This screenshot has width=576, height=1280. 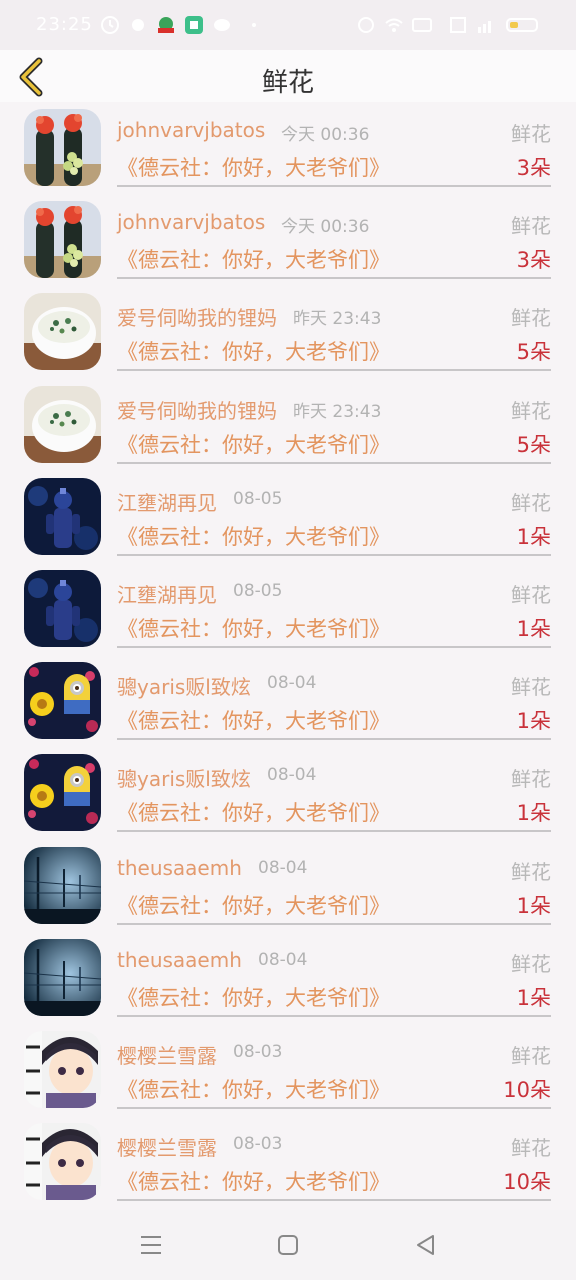 I want to click on gift-count: 10朵, so click(x=527, y=1182).